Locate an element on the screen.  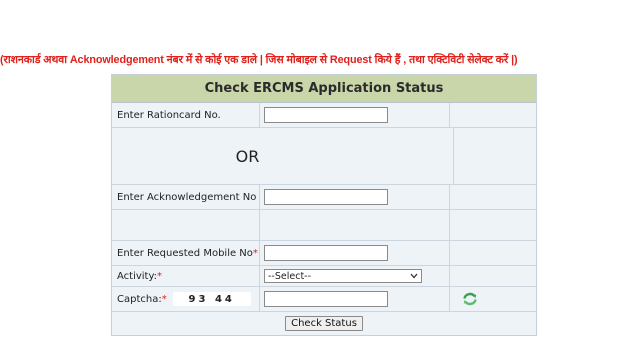
submit-row: Check Status is located at coordinates (324, 323).